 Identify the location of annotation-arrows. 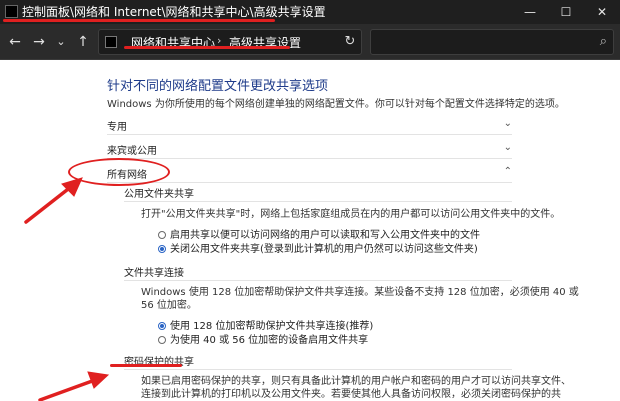
(67, 289).